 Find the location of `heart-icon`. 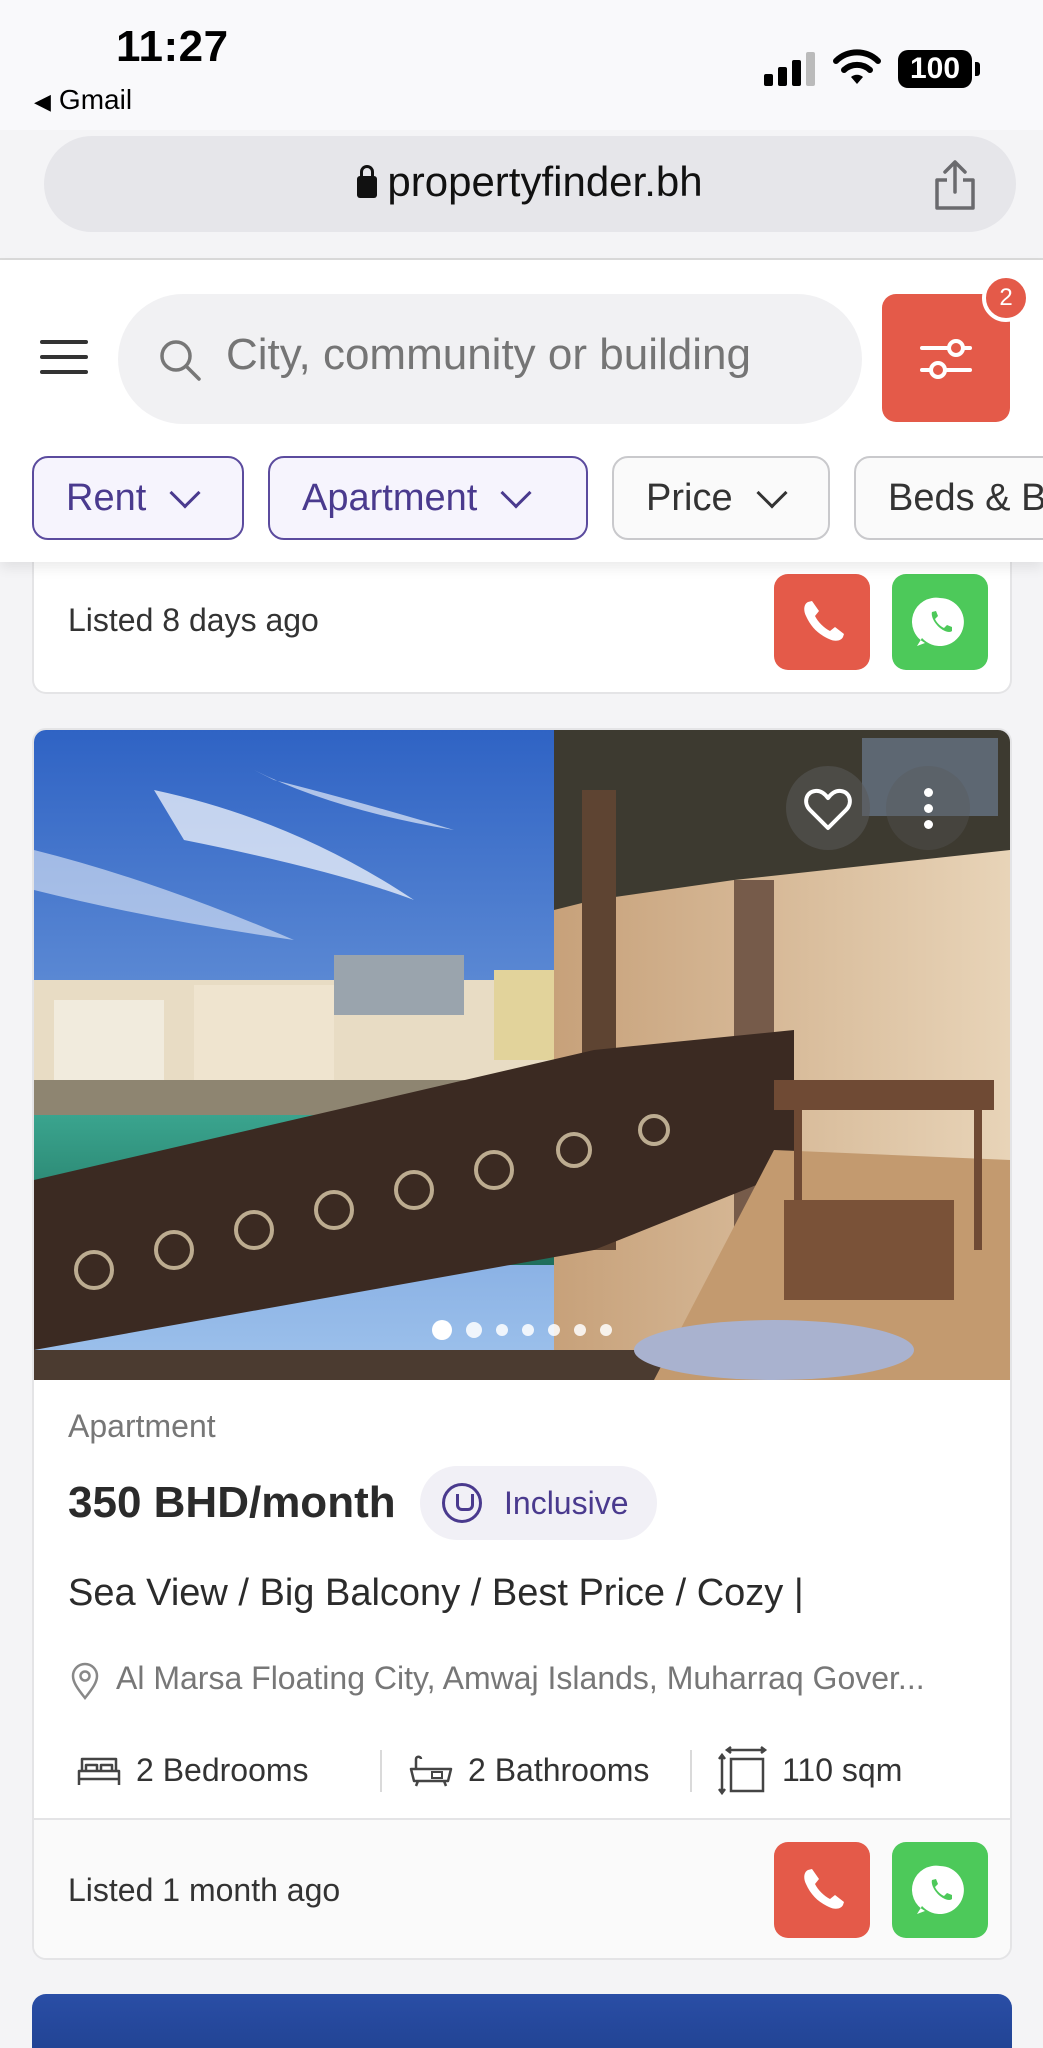

heart-icon is located at coordinates (828, 809).